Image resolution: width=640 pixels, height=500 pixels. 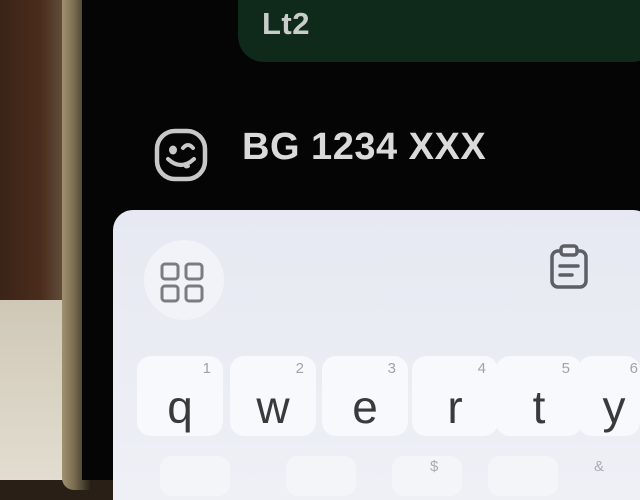 I want to click on key-w: 2 w, so click(x=273, y=396).